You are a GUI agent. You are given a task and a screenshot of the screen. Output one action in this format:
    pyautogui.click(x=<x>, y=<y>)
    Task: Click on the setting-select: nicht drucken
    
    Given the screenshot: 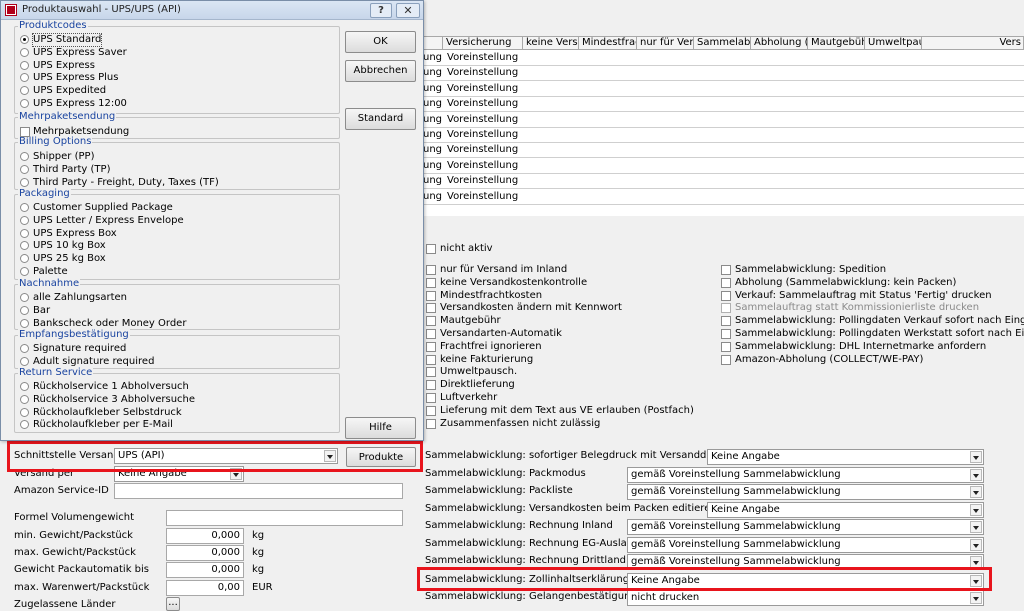 What is the action you would take?
    pyautogui.click(x=805, y=598)
    